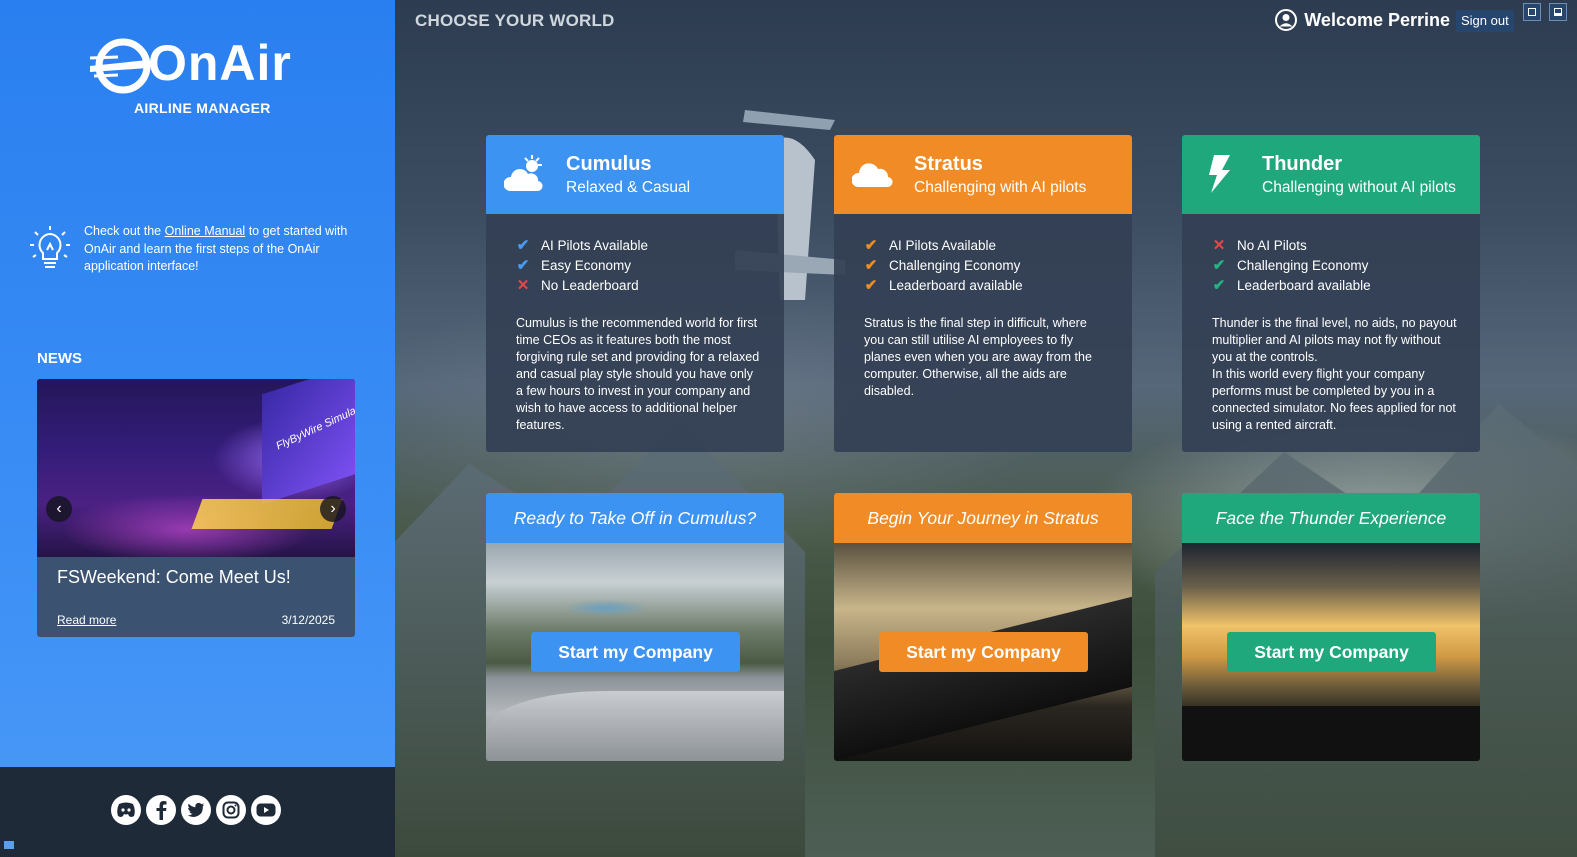  I want to click on world-subtitle: Relaxed & Casual, so click(628, 187).